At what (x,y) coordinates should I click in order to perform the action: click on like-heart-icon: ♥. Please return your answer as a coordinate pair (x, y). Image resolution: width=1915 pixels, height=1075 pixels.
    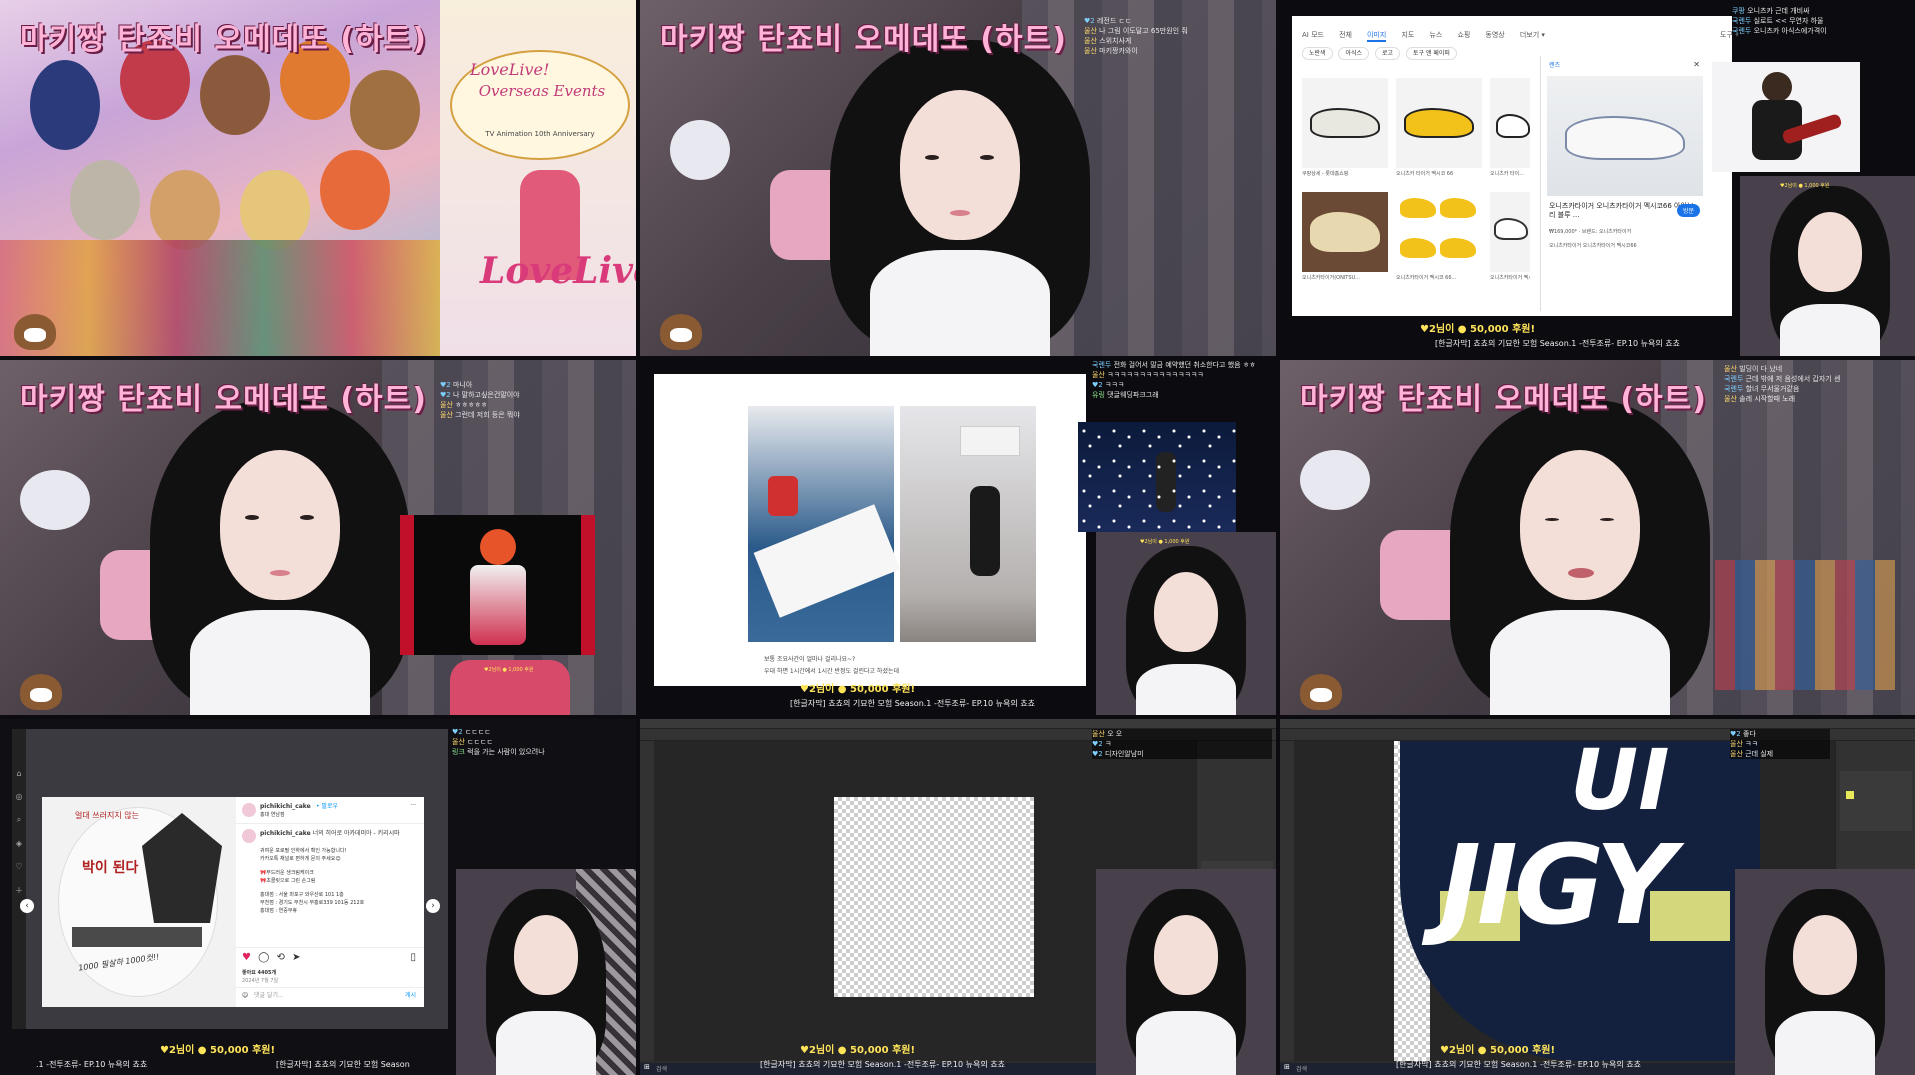
    Looking at the image, I should click on (246, 957).